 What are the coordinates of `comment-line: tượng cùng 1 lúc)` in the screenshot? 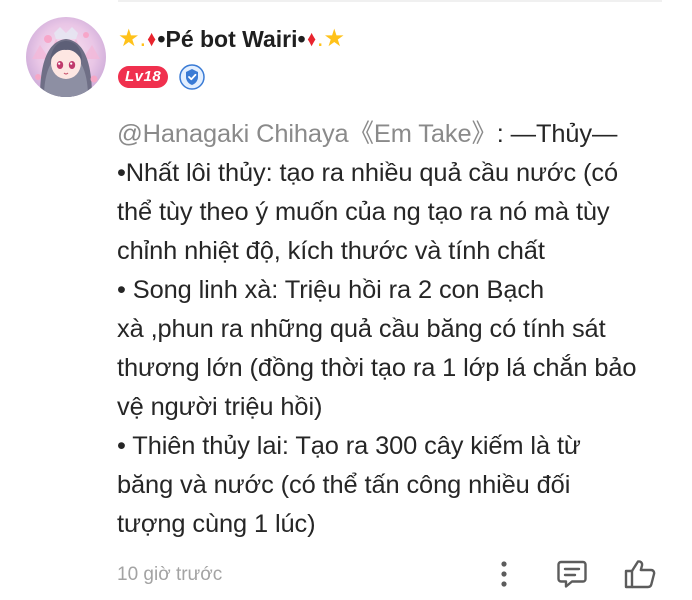 It's located at (216, 524).